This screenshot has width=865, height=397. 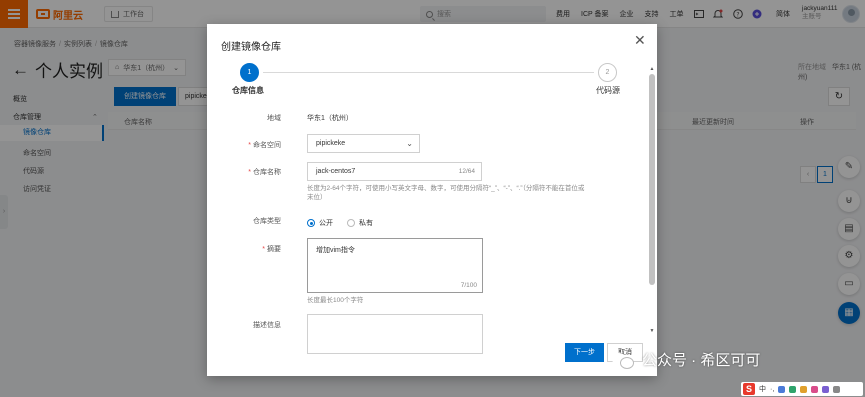 What do you see at coordinates (826, 389) in the screenshot?
I see `toolbox-icon` at bounding box center [826, 389].